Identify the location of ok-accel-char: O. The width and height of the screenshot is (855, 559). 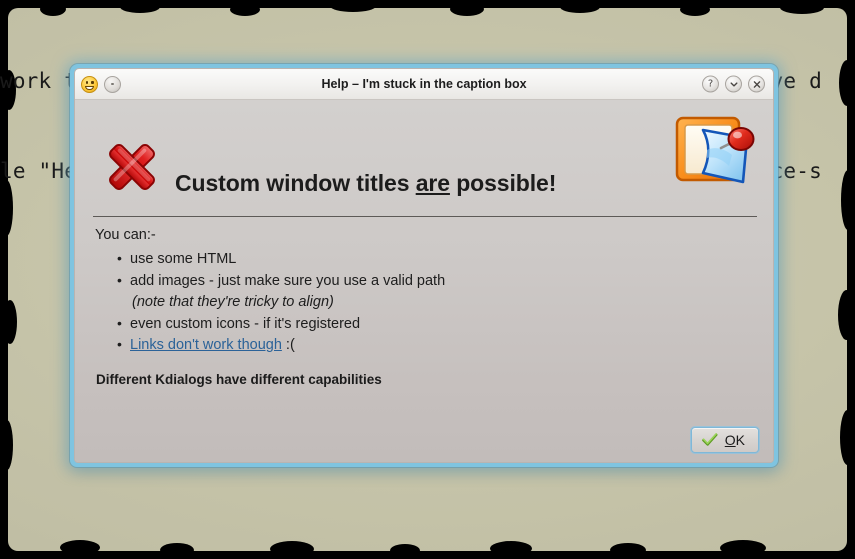
(730, 440).